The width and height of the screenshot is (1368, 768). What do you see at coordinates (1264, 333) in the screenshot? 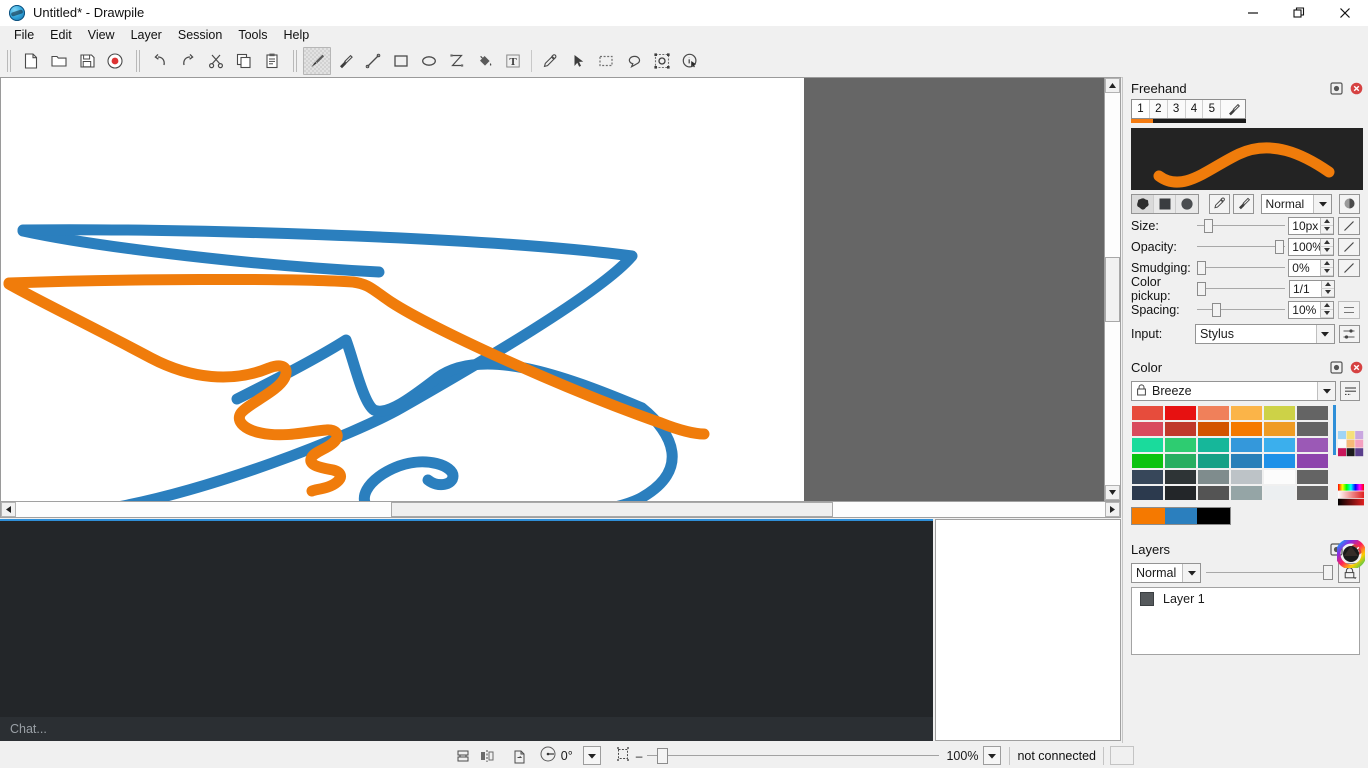
I see `brush-input-select: Stylus` at bounding box center [1264, 333].